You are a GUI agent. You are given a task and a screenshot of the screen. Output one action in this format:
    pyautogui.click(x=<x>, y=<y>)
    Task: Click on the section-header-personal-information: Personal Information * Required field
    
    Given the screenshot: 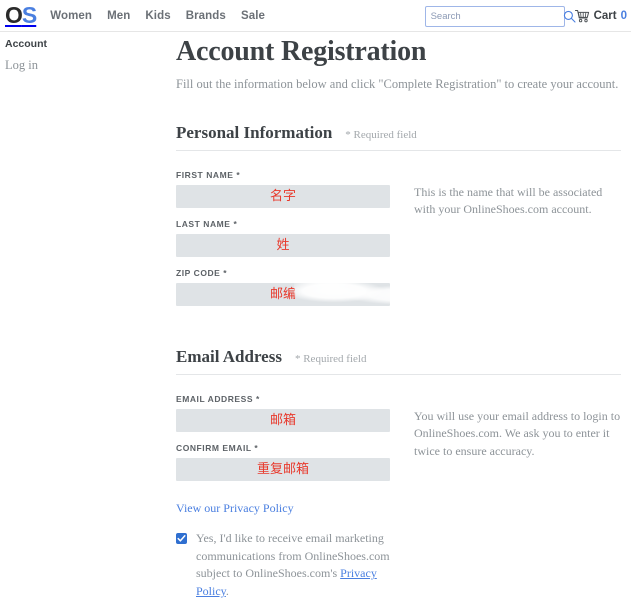 What is the action you would take?
    pyautogui.click(x=398, y=133)
    